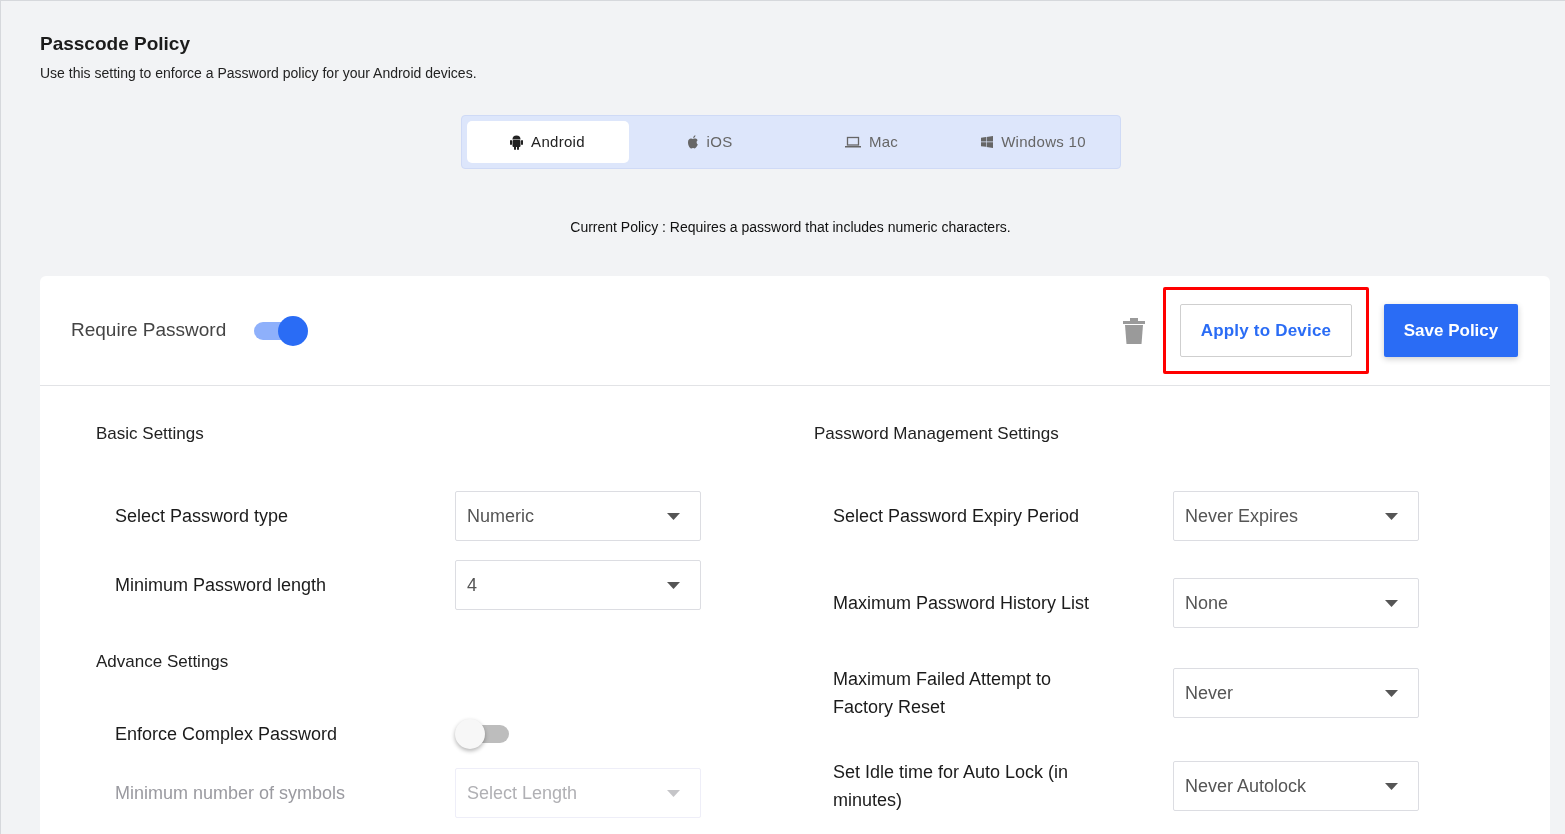  What do you see at coordinates (692, 142) in the screenshot?
I see `apple-icon` at bounding box center [692, 142].